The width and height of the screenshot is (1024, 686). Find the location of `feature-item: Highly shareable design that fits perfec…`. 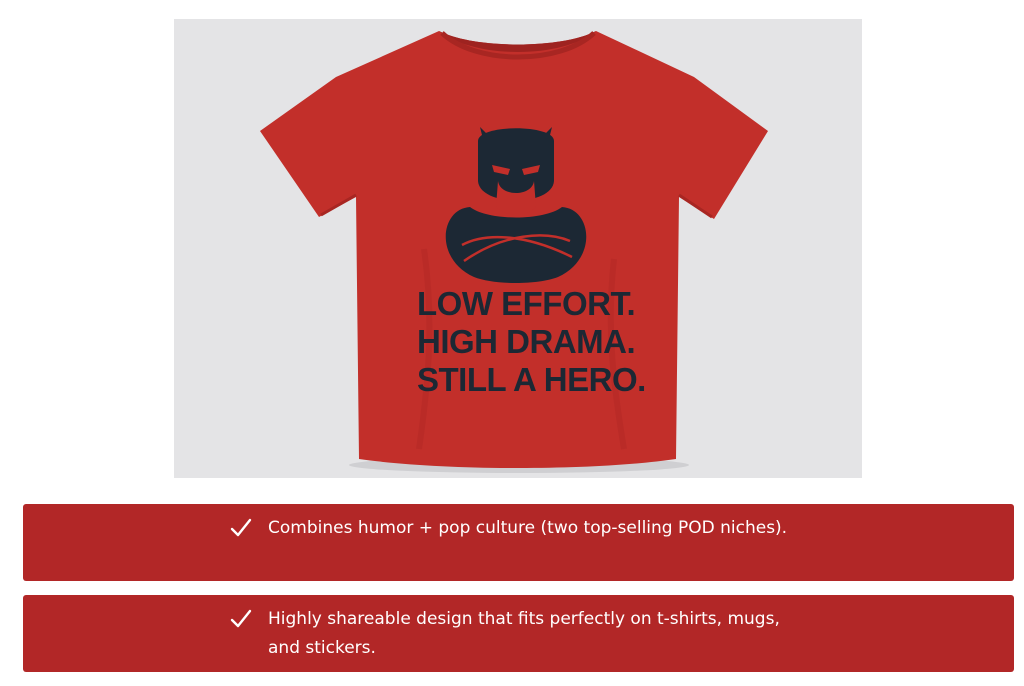

feature-item: Highly shareable design that fits perfec… is located at coordinates (518, 633).